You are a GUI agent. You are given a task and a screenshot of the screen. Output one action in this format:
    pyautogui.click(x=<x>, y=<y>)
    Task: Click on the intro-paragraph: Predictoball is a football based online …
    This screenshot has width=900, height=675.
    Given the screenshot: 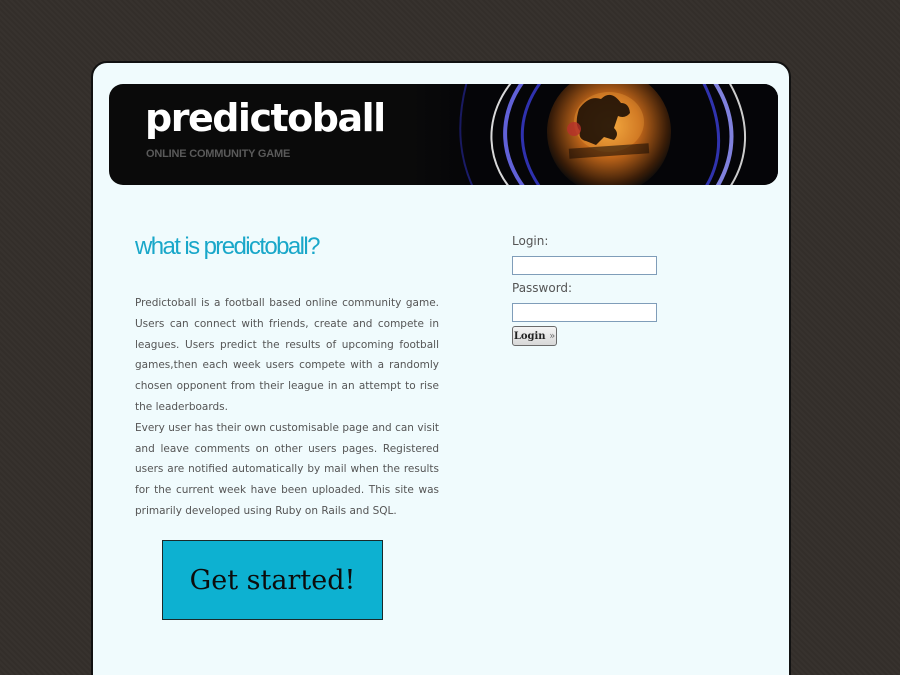 What is the action you would take?
    pyautogui.click(x=287, y=355)
    